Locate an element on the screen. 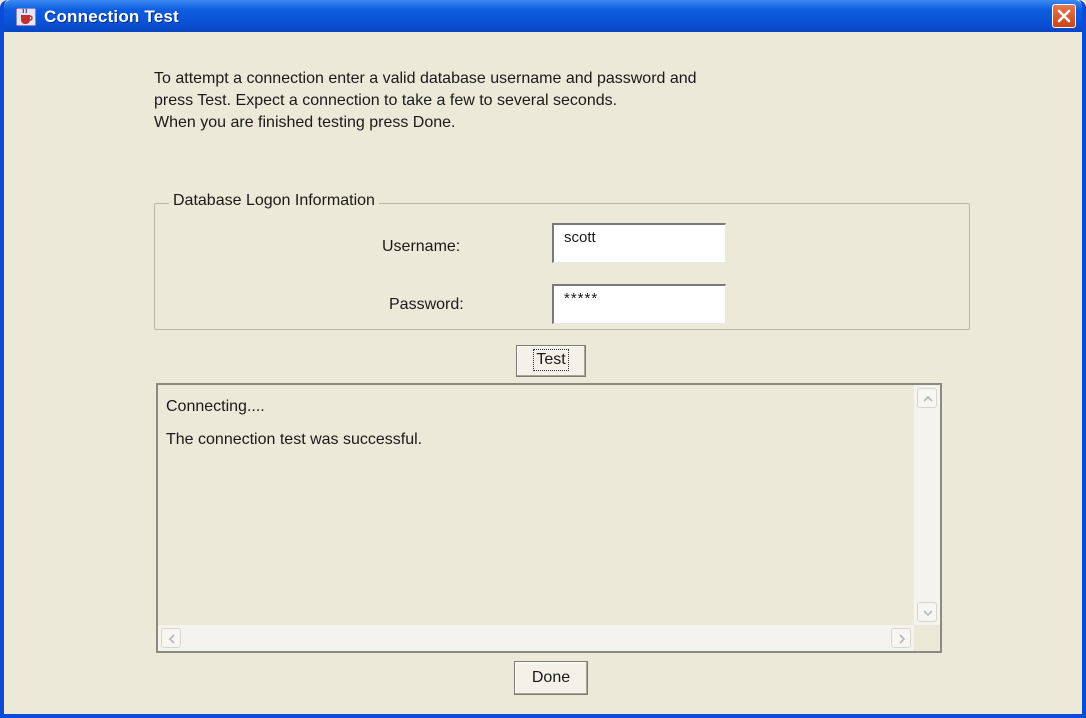 The image size is (1086, 718). chevron-right-icon is located at coordinates (902, 639).